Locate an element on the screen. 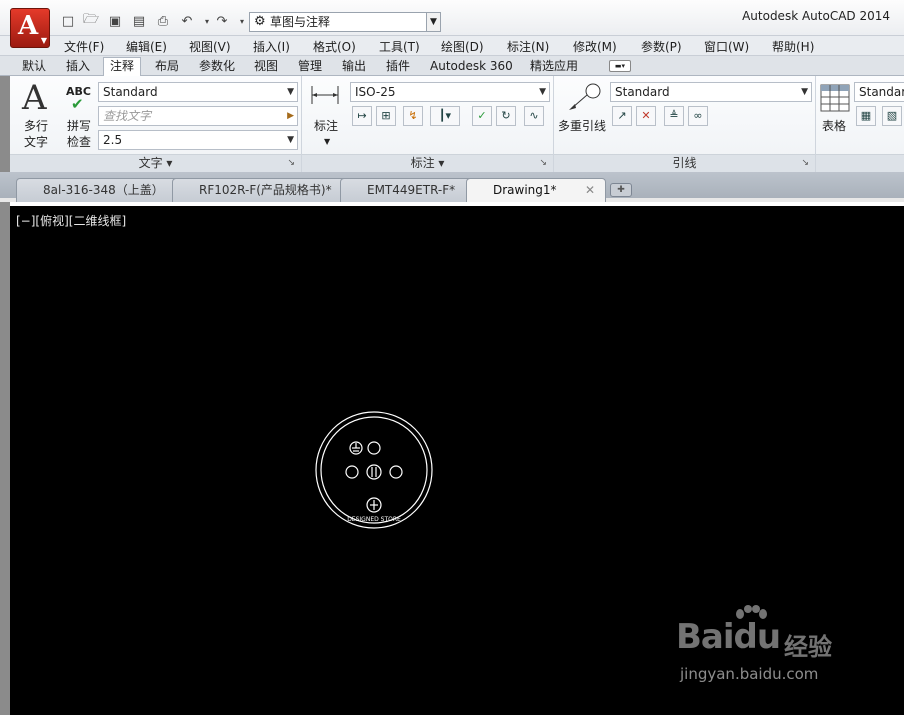 This screenshot has width=904, height=715. application-menu-button: A ▼ is located at coordinates (30, 28).